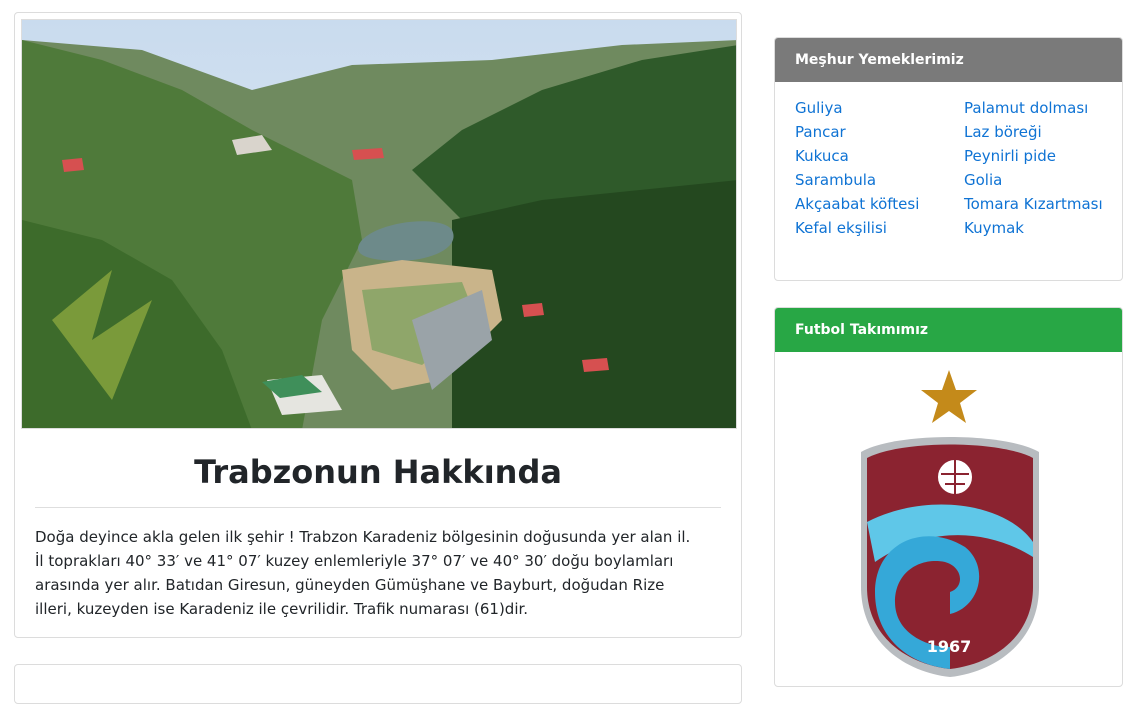  What do you see at coordinates (948, 519) in the screenshot?
I see `trabzonspor-crest: 1967` at bounding box center [948, 519].